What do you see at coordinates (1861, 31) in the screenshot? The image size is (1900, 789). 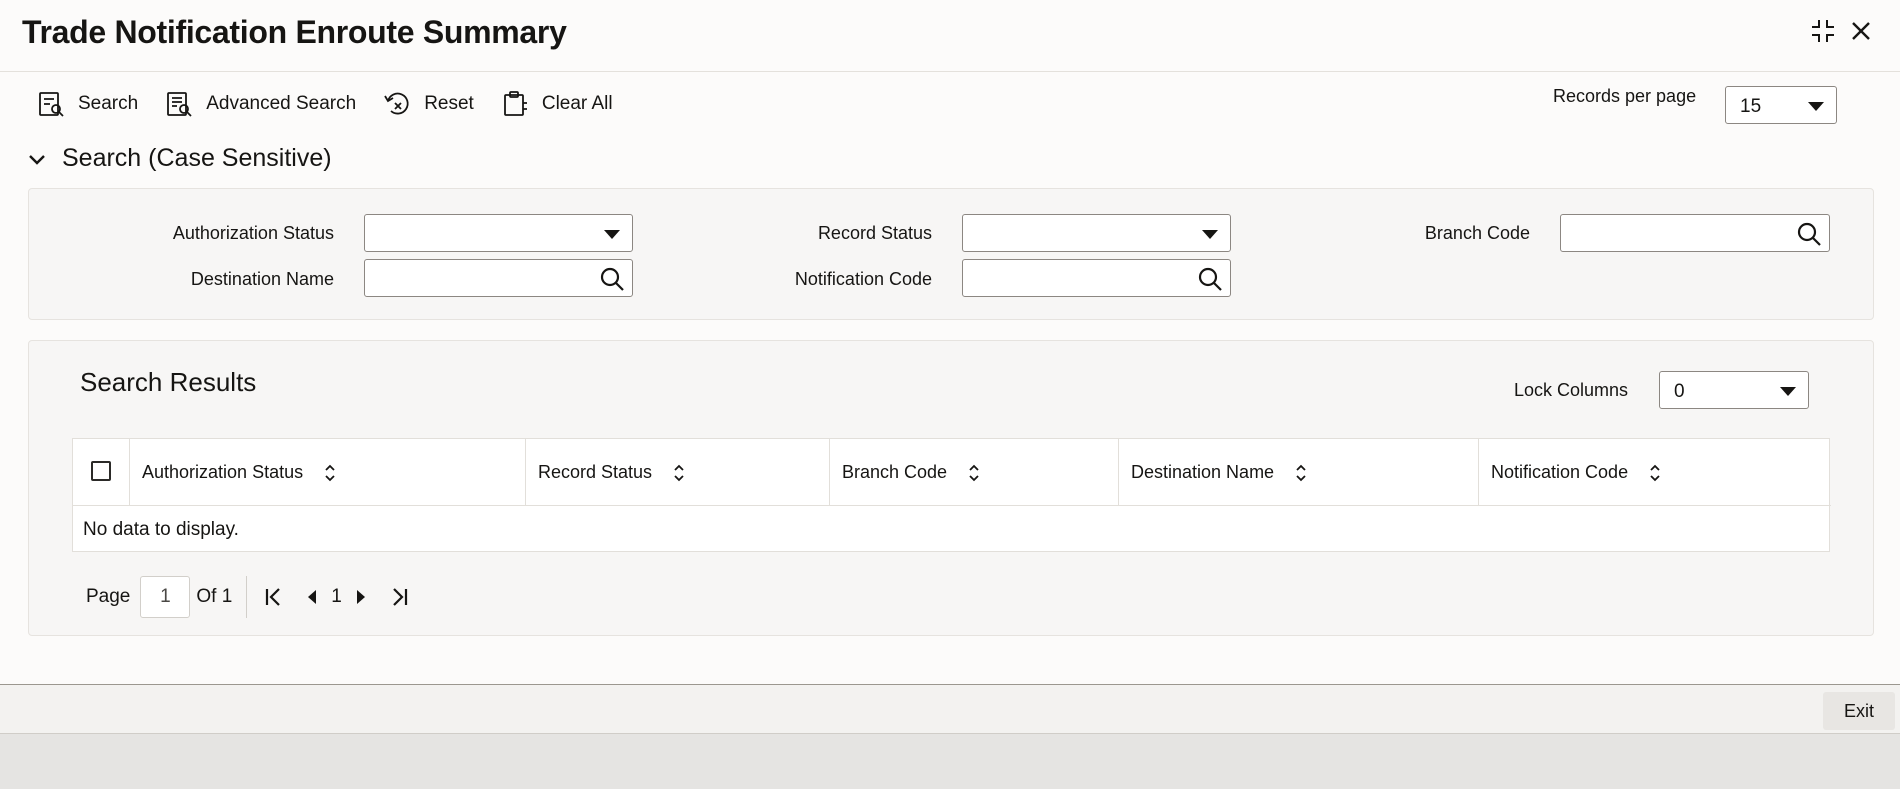 I see `close-icon` at bounding box center [1861, 31].